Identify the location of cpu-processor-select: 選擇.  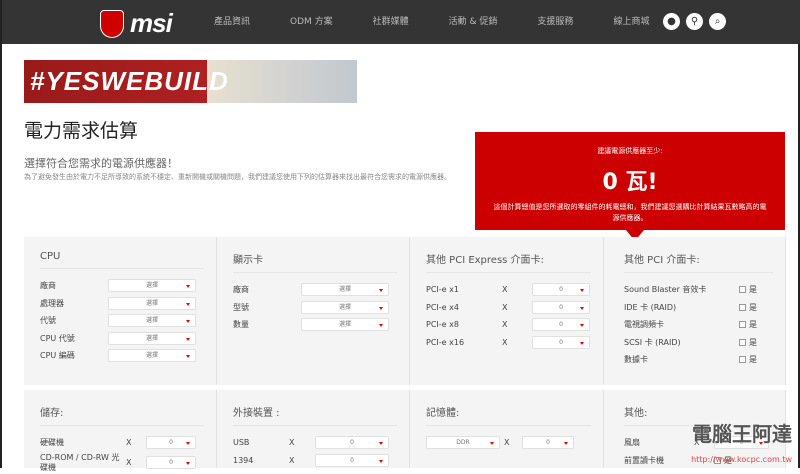
(152, 303).